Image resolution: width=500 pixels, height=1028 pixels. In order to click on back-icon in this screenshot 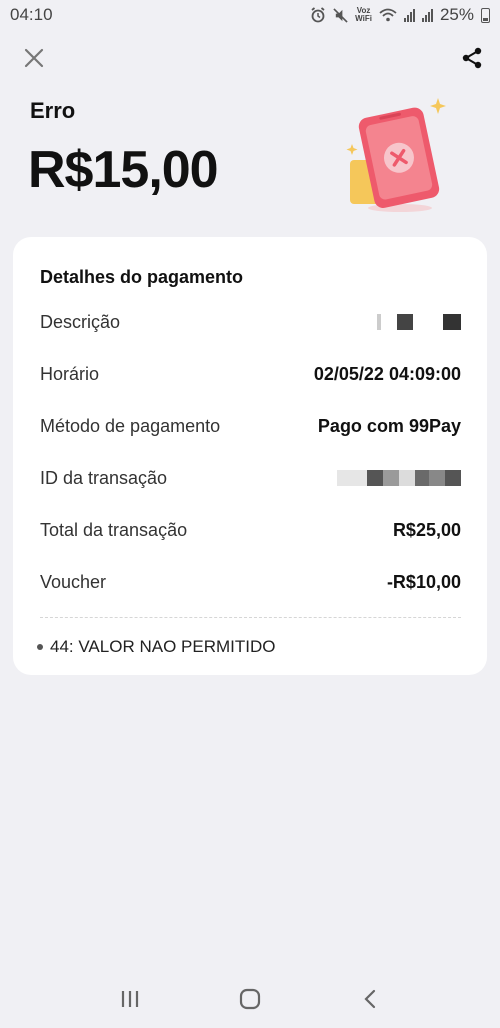, I will do `click(370, 999)`.